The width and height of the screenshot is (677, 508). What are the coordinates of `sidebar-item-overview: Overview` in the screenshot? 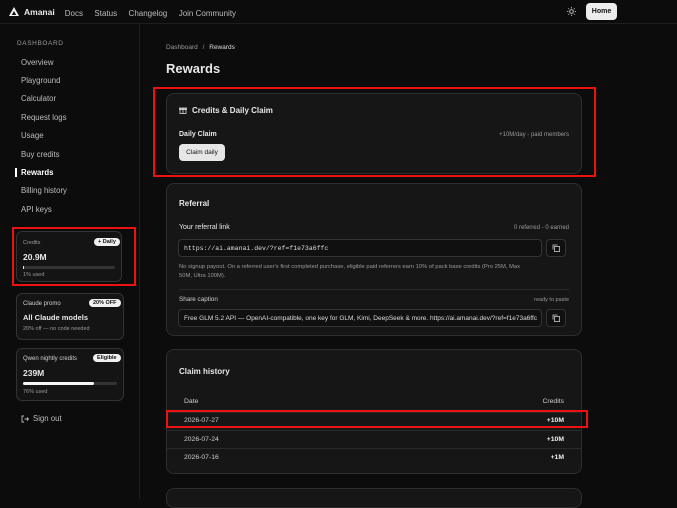 It's located at (37, 62).